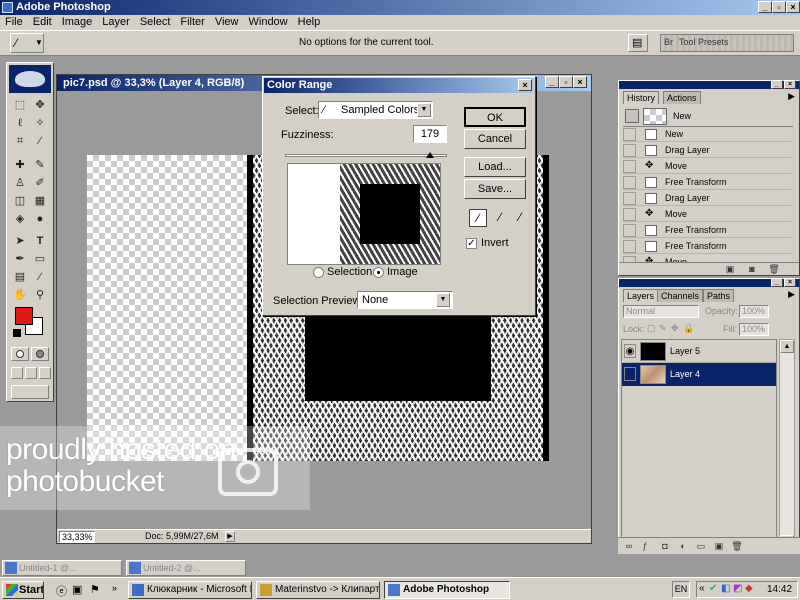  I want to click on panel-close-button: ×, so click(790, 282).